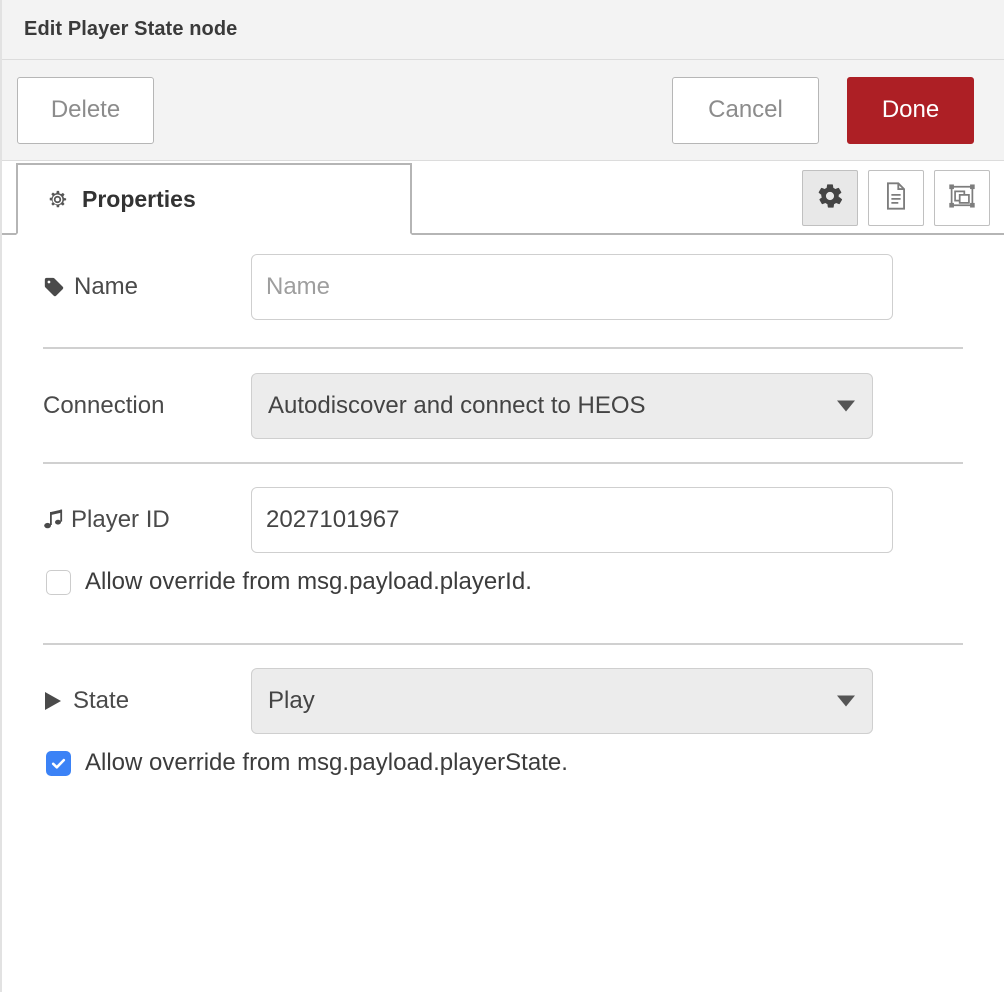  I want to click on state-select-wrap: Play, so click(562, 701).